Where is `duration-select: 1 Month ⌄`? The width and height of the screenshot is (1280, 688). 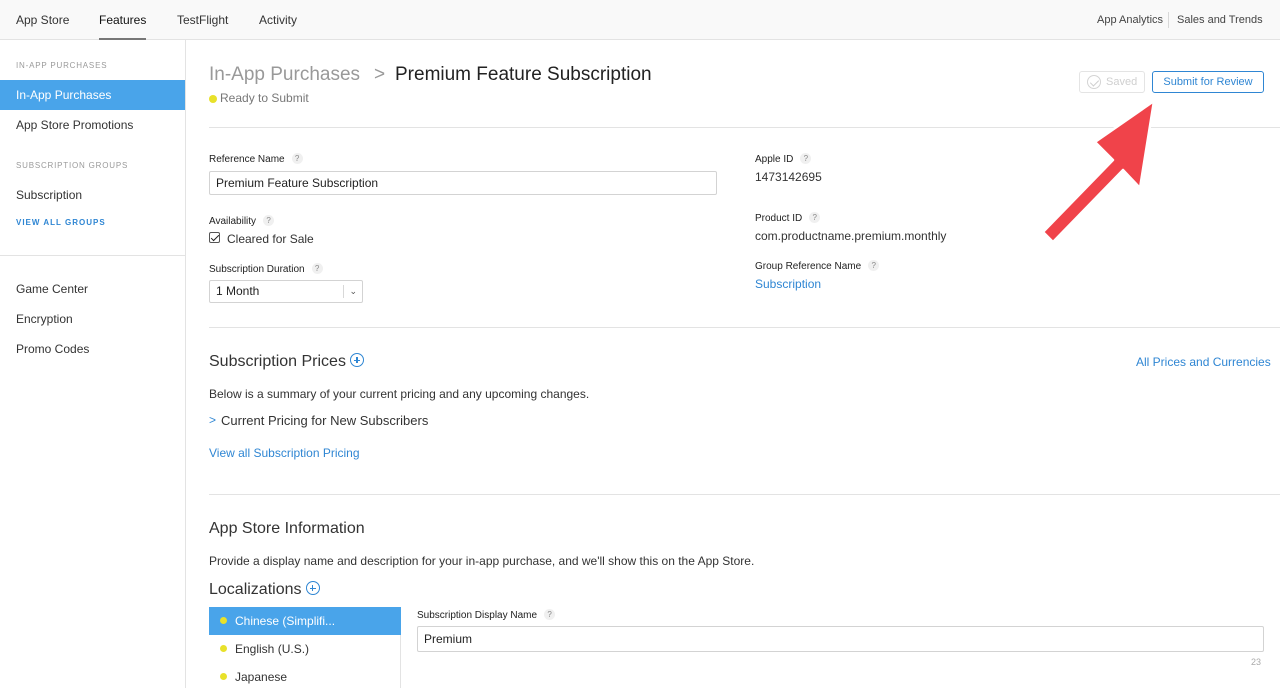
duration-select: 1 Month ⌄ is located at coordinates (286, 291).